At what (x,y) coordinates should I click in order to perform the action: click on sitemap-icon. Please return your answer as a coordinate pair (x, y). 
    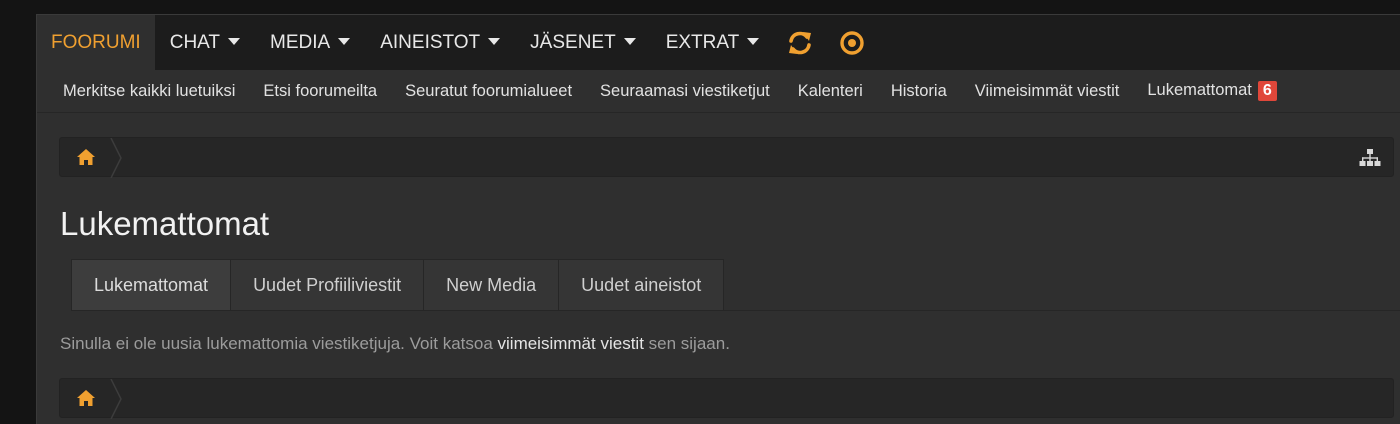
    Looking at the image, I should click on (1370, 158).